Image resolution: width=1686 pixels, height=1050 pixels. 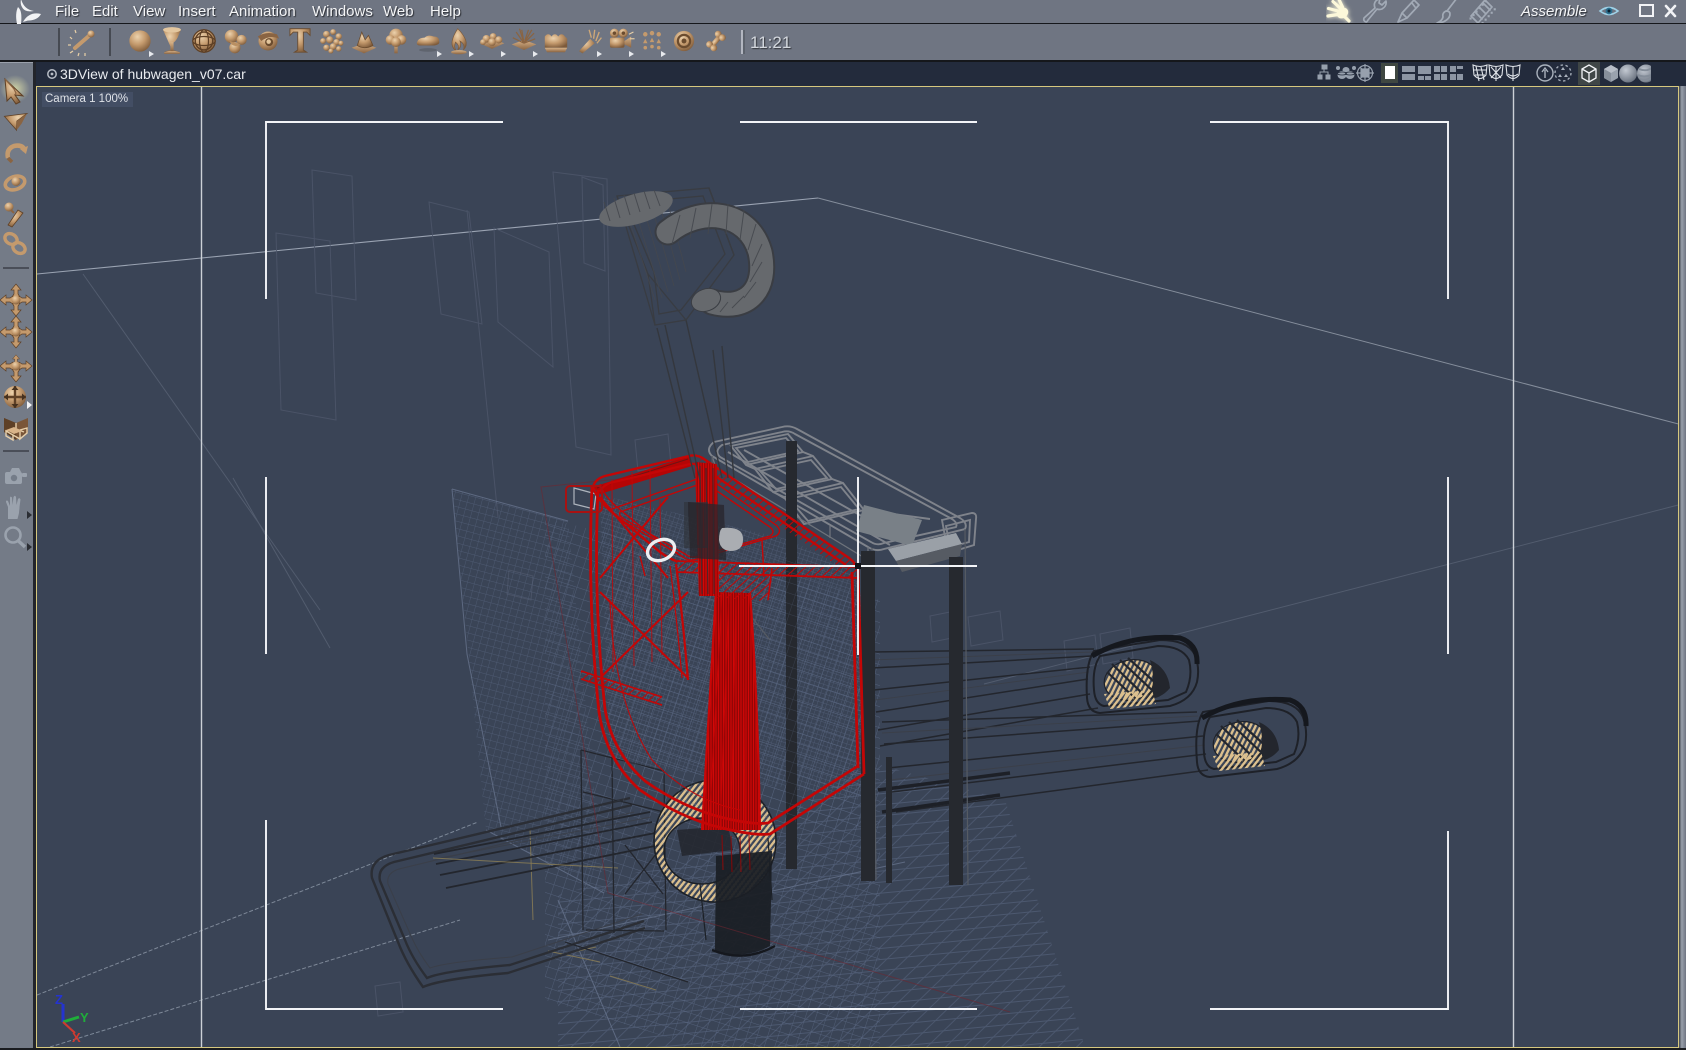 I want to click on svg-text: Z, so click(x=59, y=999).